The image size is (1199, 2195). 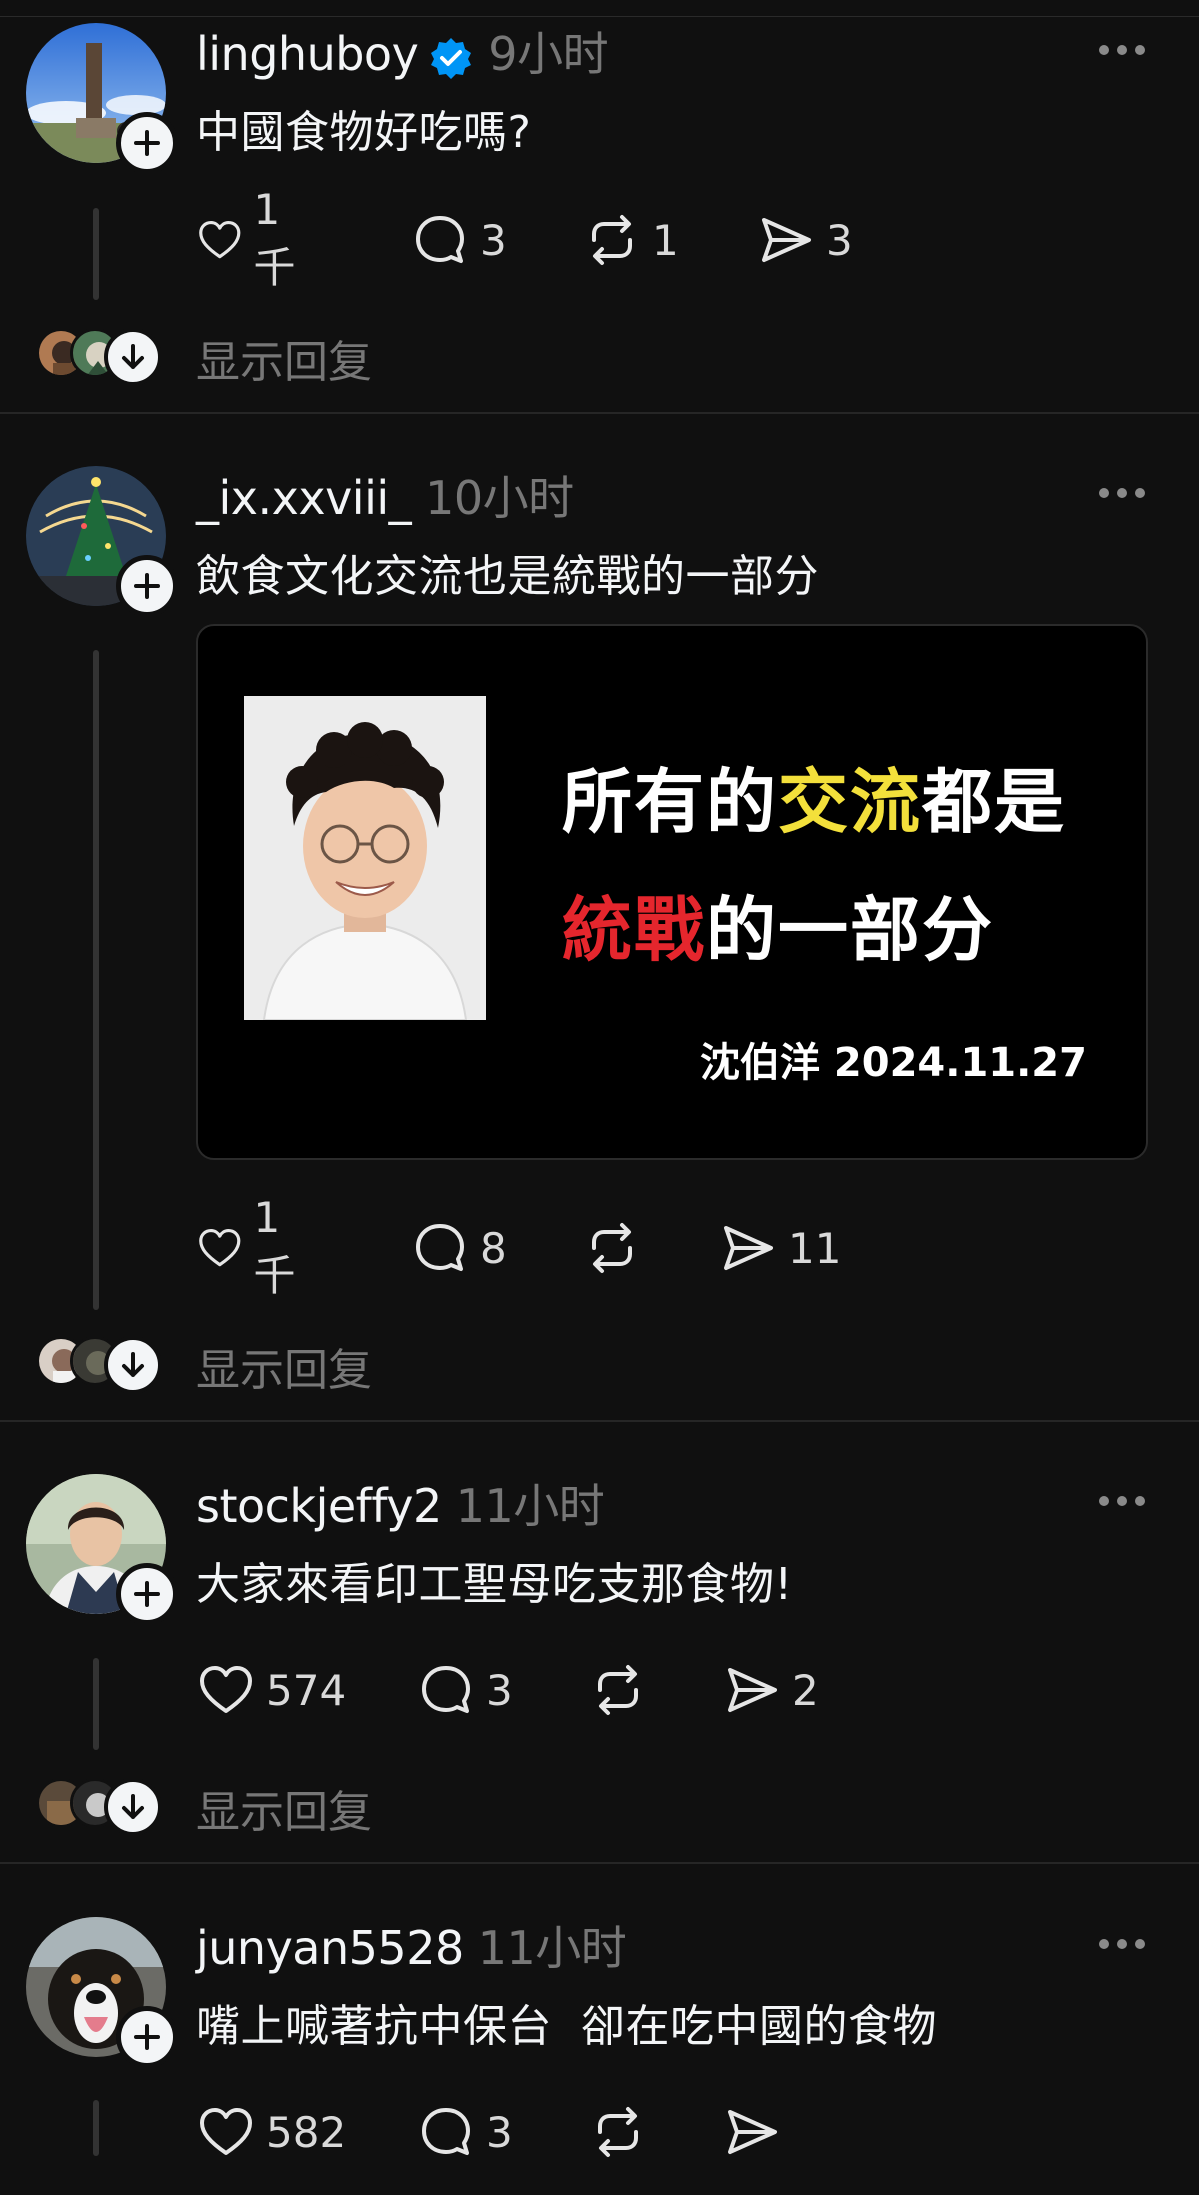 I want to click on like-count: 582, so click(x=306, y=2132).